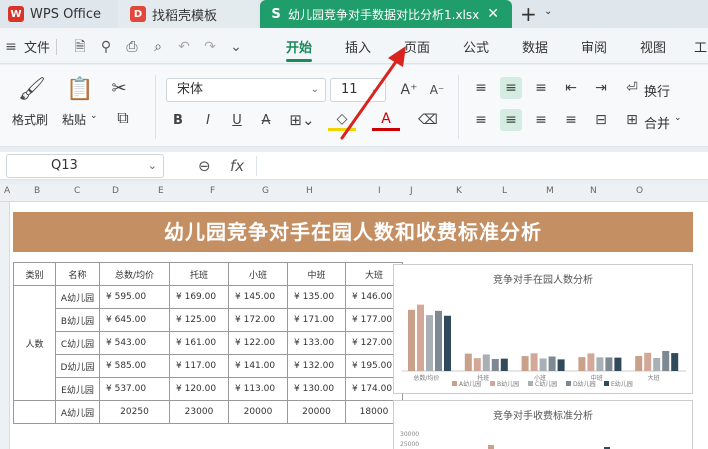 The height and width of the screenshot is (449, 708). I want to click on table-cell: ¥ 122.00, so click(258, 343).